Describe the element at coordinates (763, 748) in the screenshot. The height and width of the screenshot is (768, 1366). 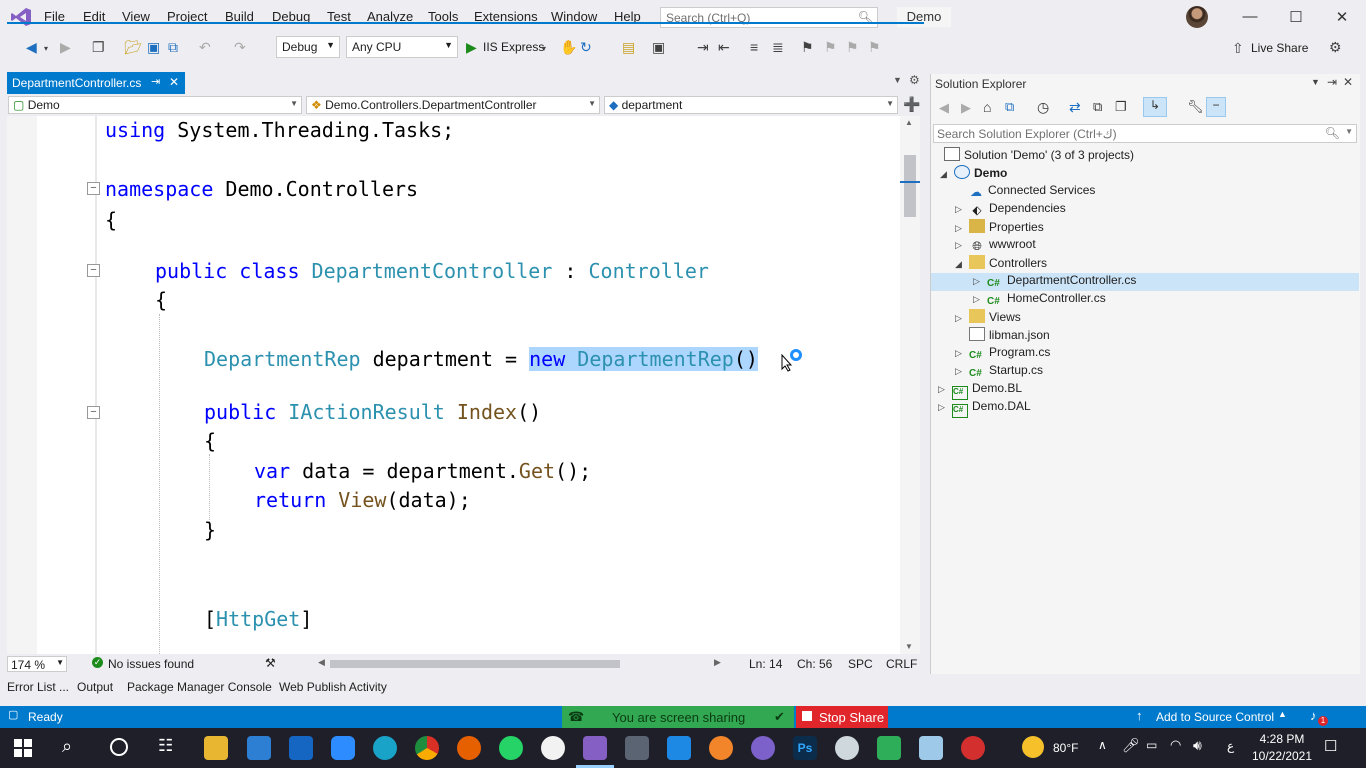
I see `teams-like-icon` at that location.